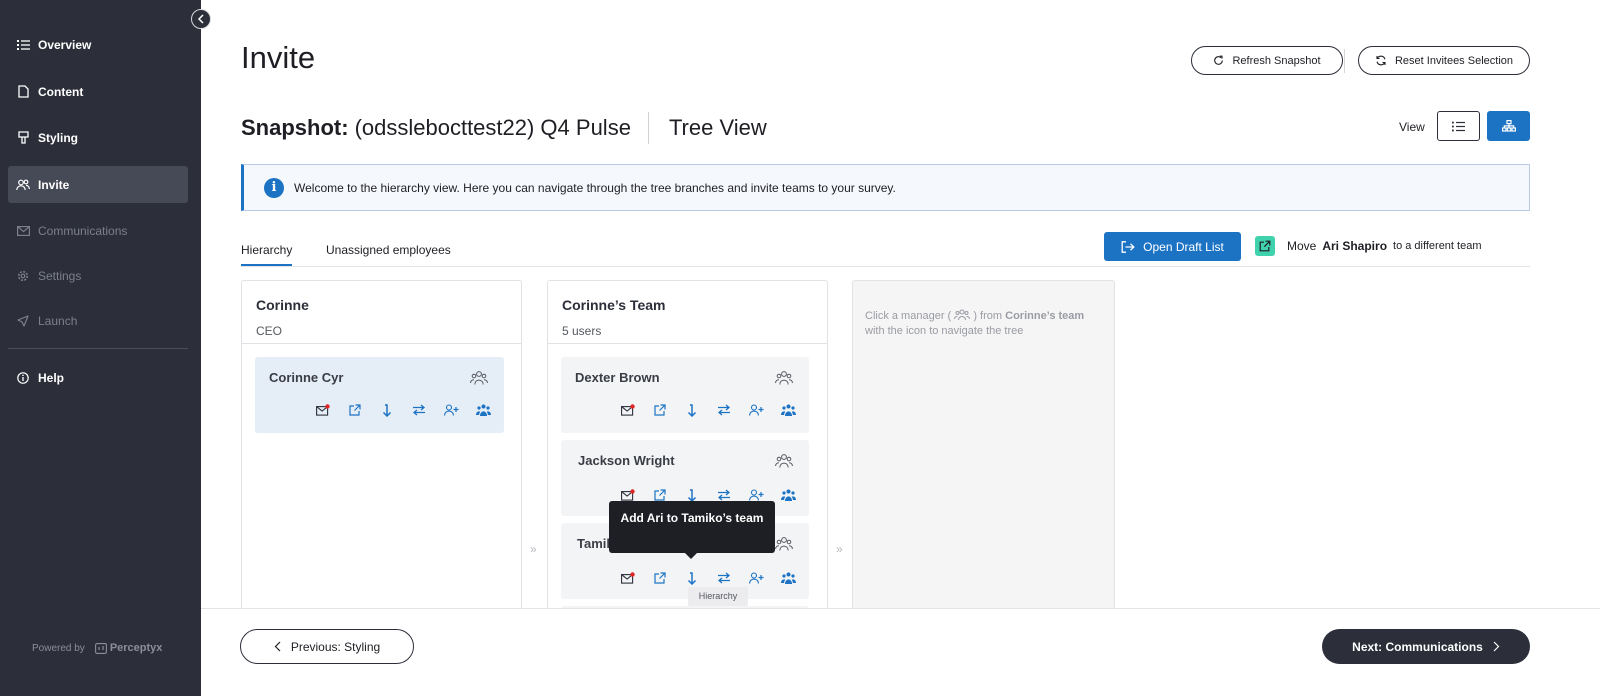  What do you see at coordinates (306, 377) in the screenshot?
I see `employee-name: Corinne Cyr` at bounding box center [306, 377].